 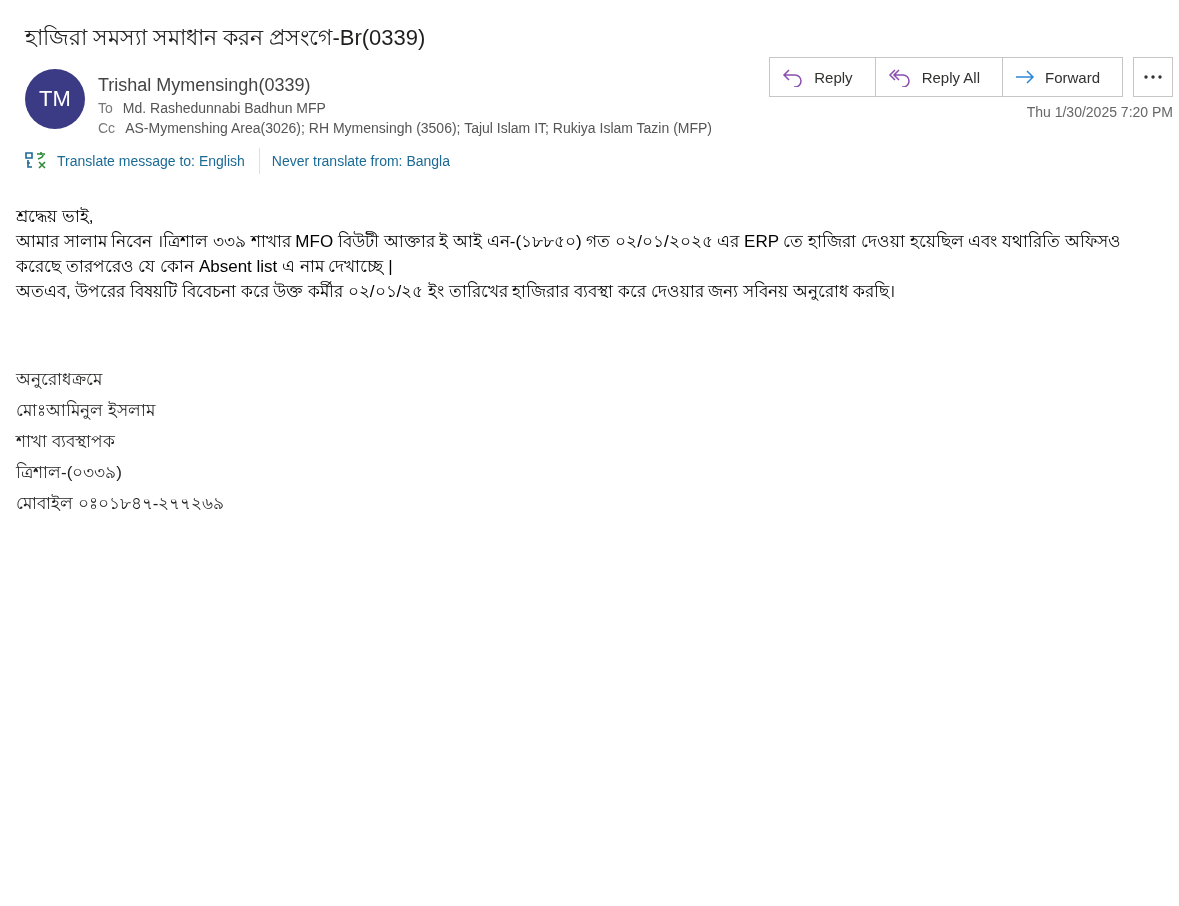 What do you see at coordinates (107, 128) in the screenshot?
I see `cc-label: Cc` at bounding box center [107, 128].